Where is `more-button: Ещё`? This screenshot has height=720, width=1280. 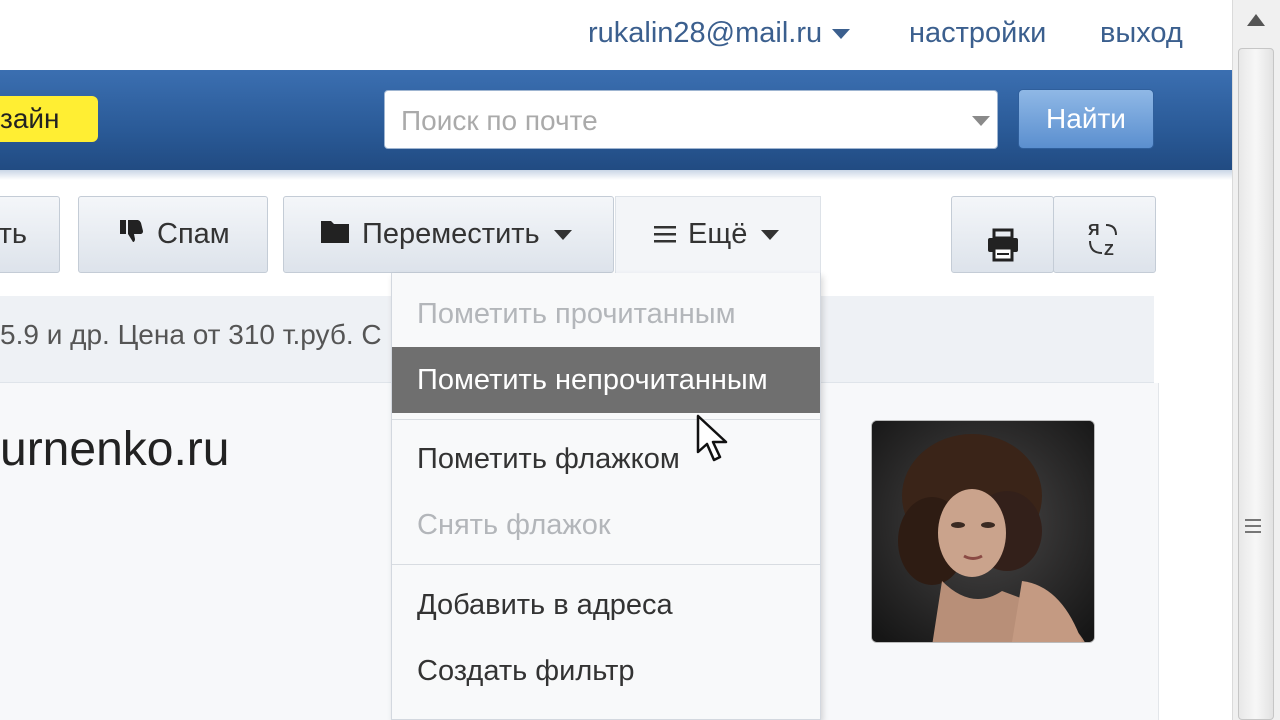 more-button: Ещё is located at coordinates (718, 234).